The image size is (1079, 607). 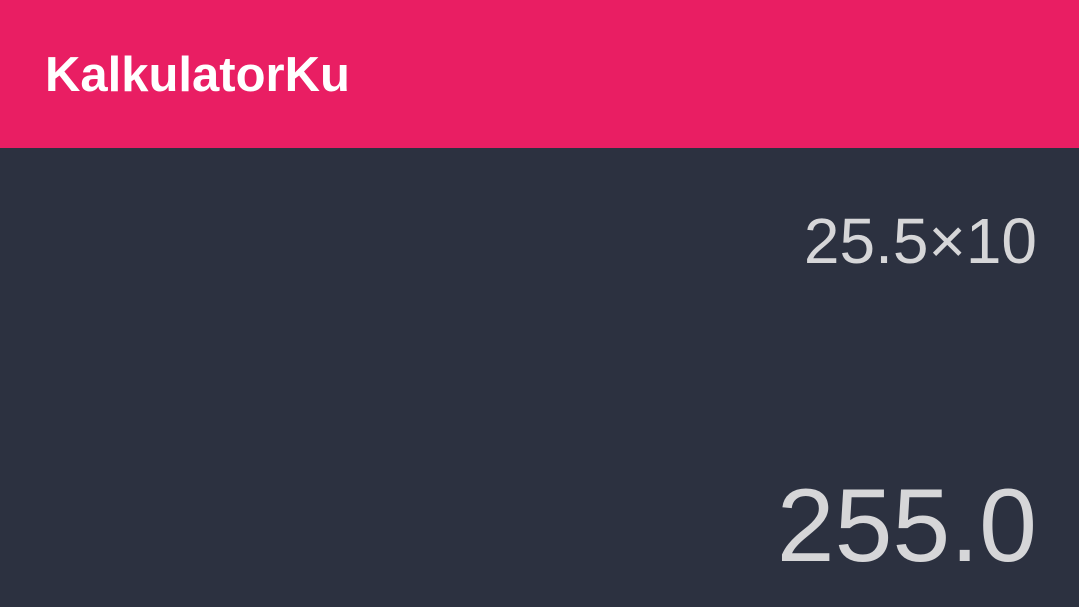 What do you see at coordinates (920, 241) in the screenshot?
I see `expression-display: 25.5×10` at bounding box center [920, 241].